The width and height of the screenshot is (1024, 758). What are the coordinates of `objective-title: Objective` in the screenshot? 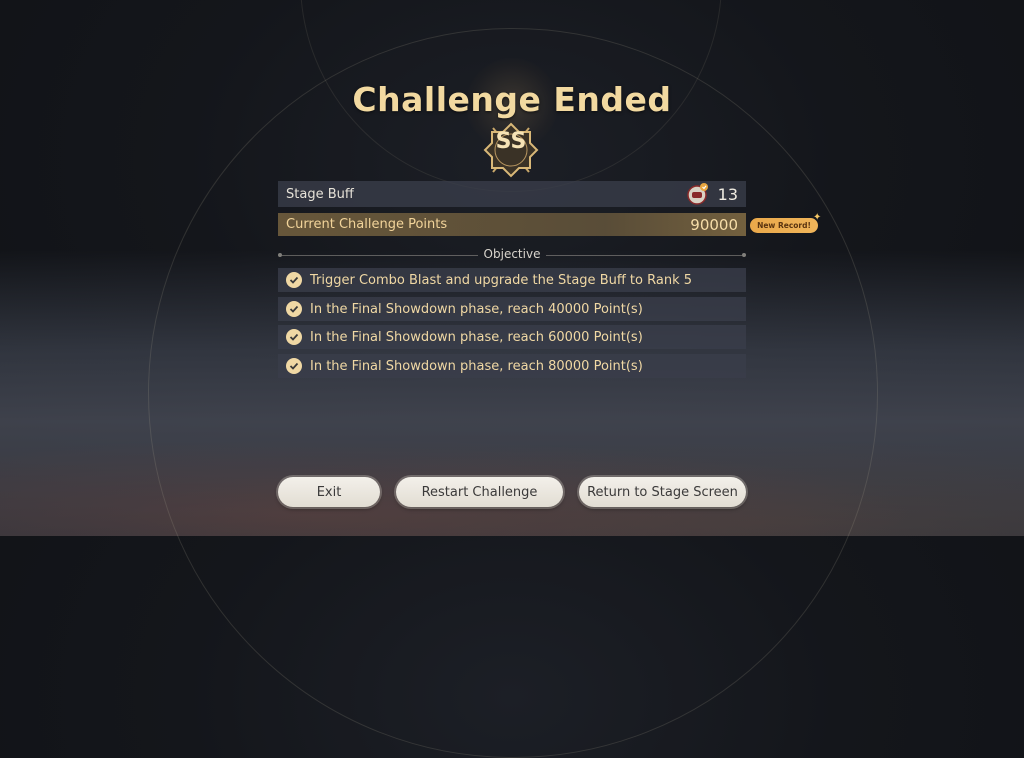 It's located at (512, 254).